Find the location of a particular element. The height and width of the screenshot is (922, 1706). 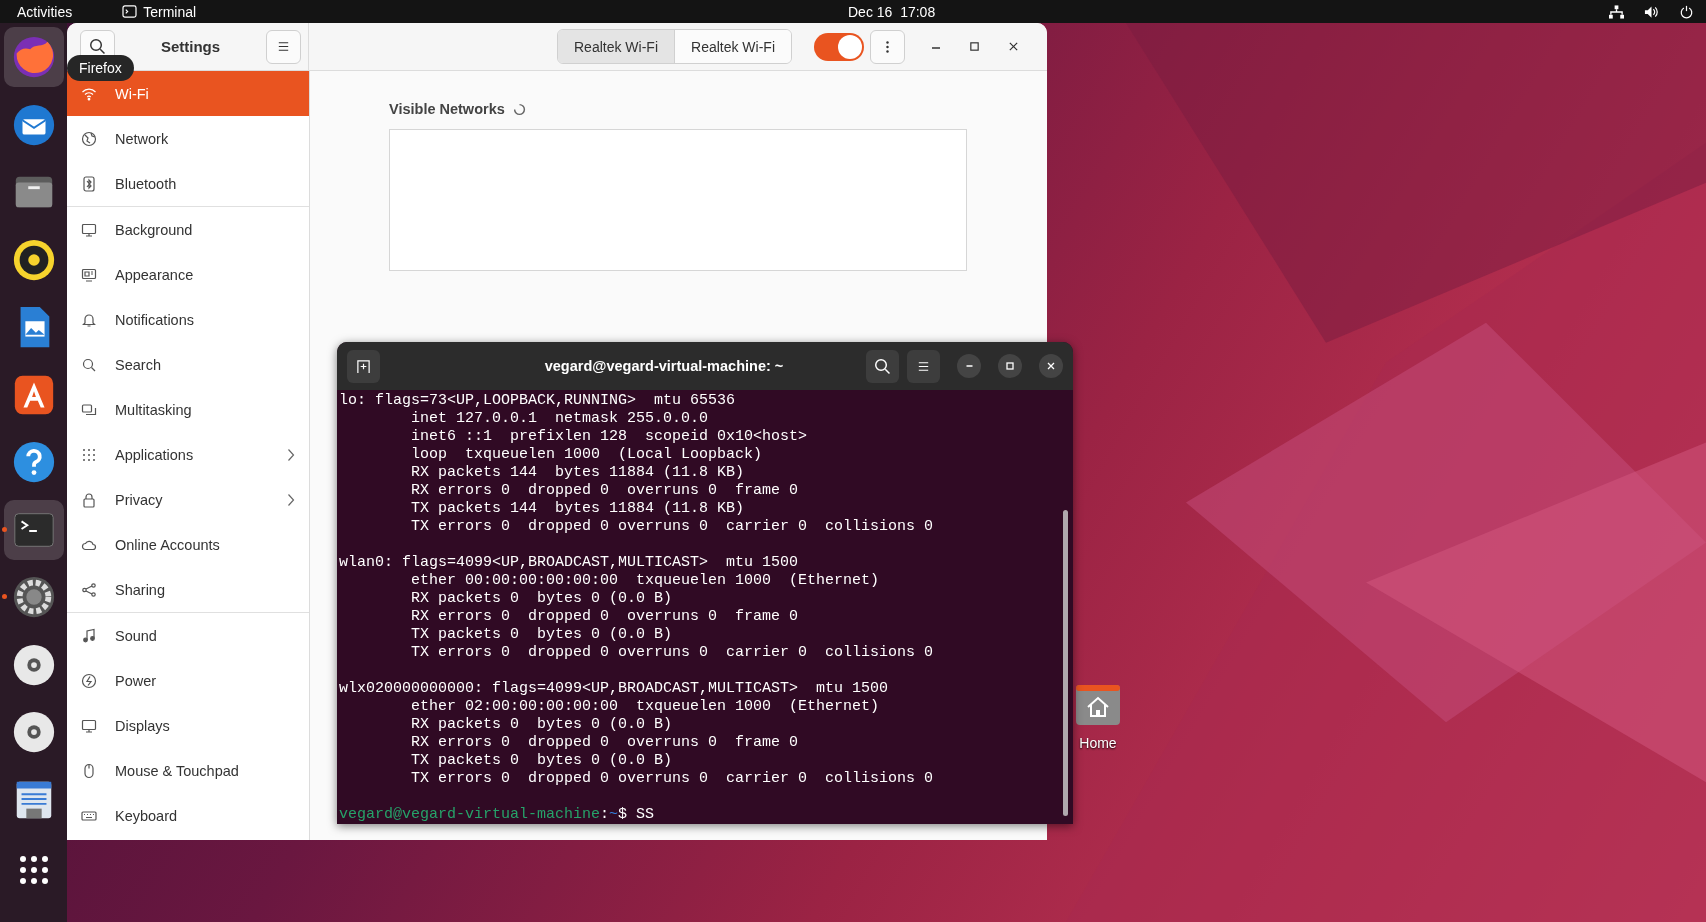

sidebar-item: Search is located at coordinates (188, 364).